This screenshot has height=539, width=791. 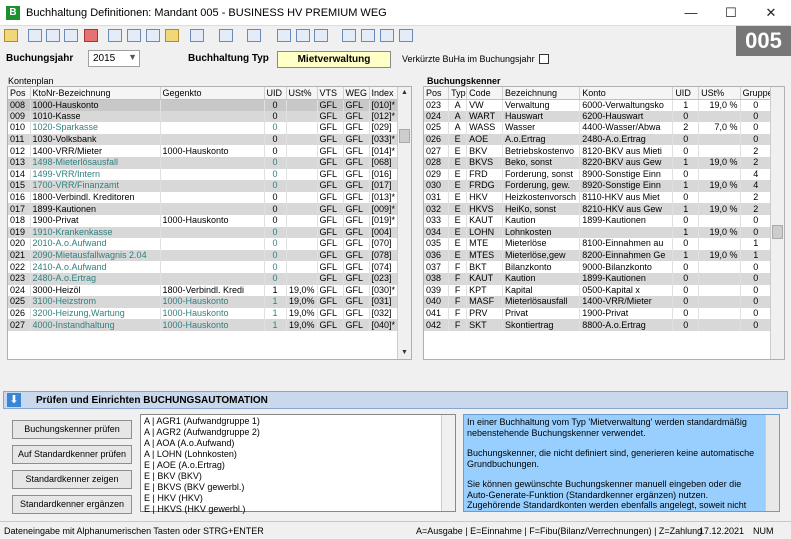 What do you see at coordinates (19, 162) in the screenshot?
I see `table-cell: 013` at bounding box center [19, 162].